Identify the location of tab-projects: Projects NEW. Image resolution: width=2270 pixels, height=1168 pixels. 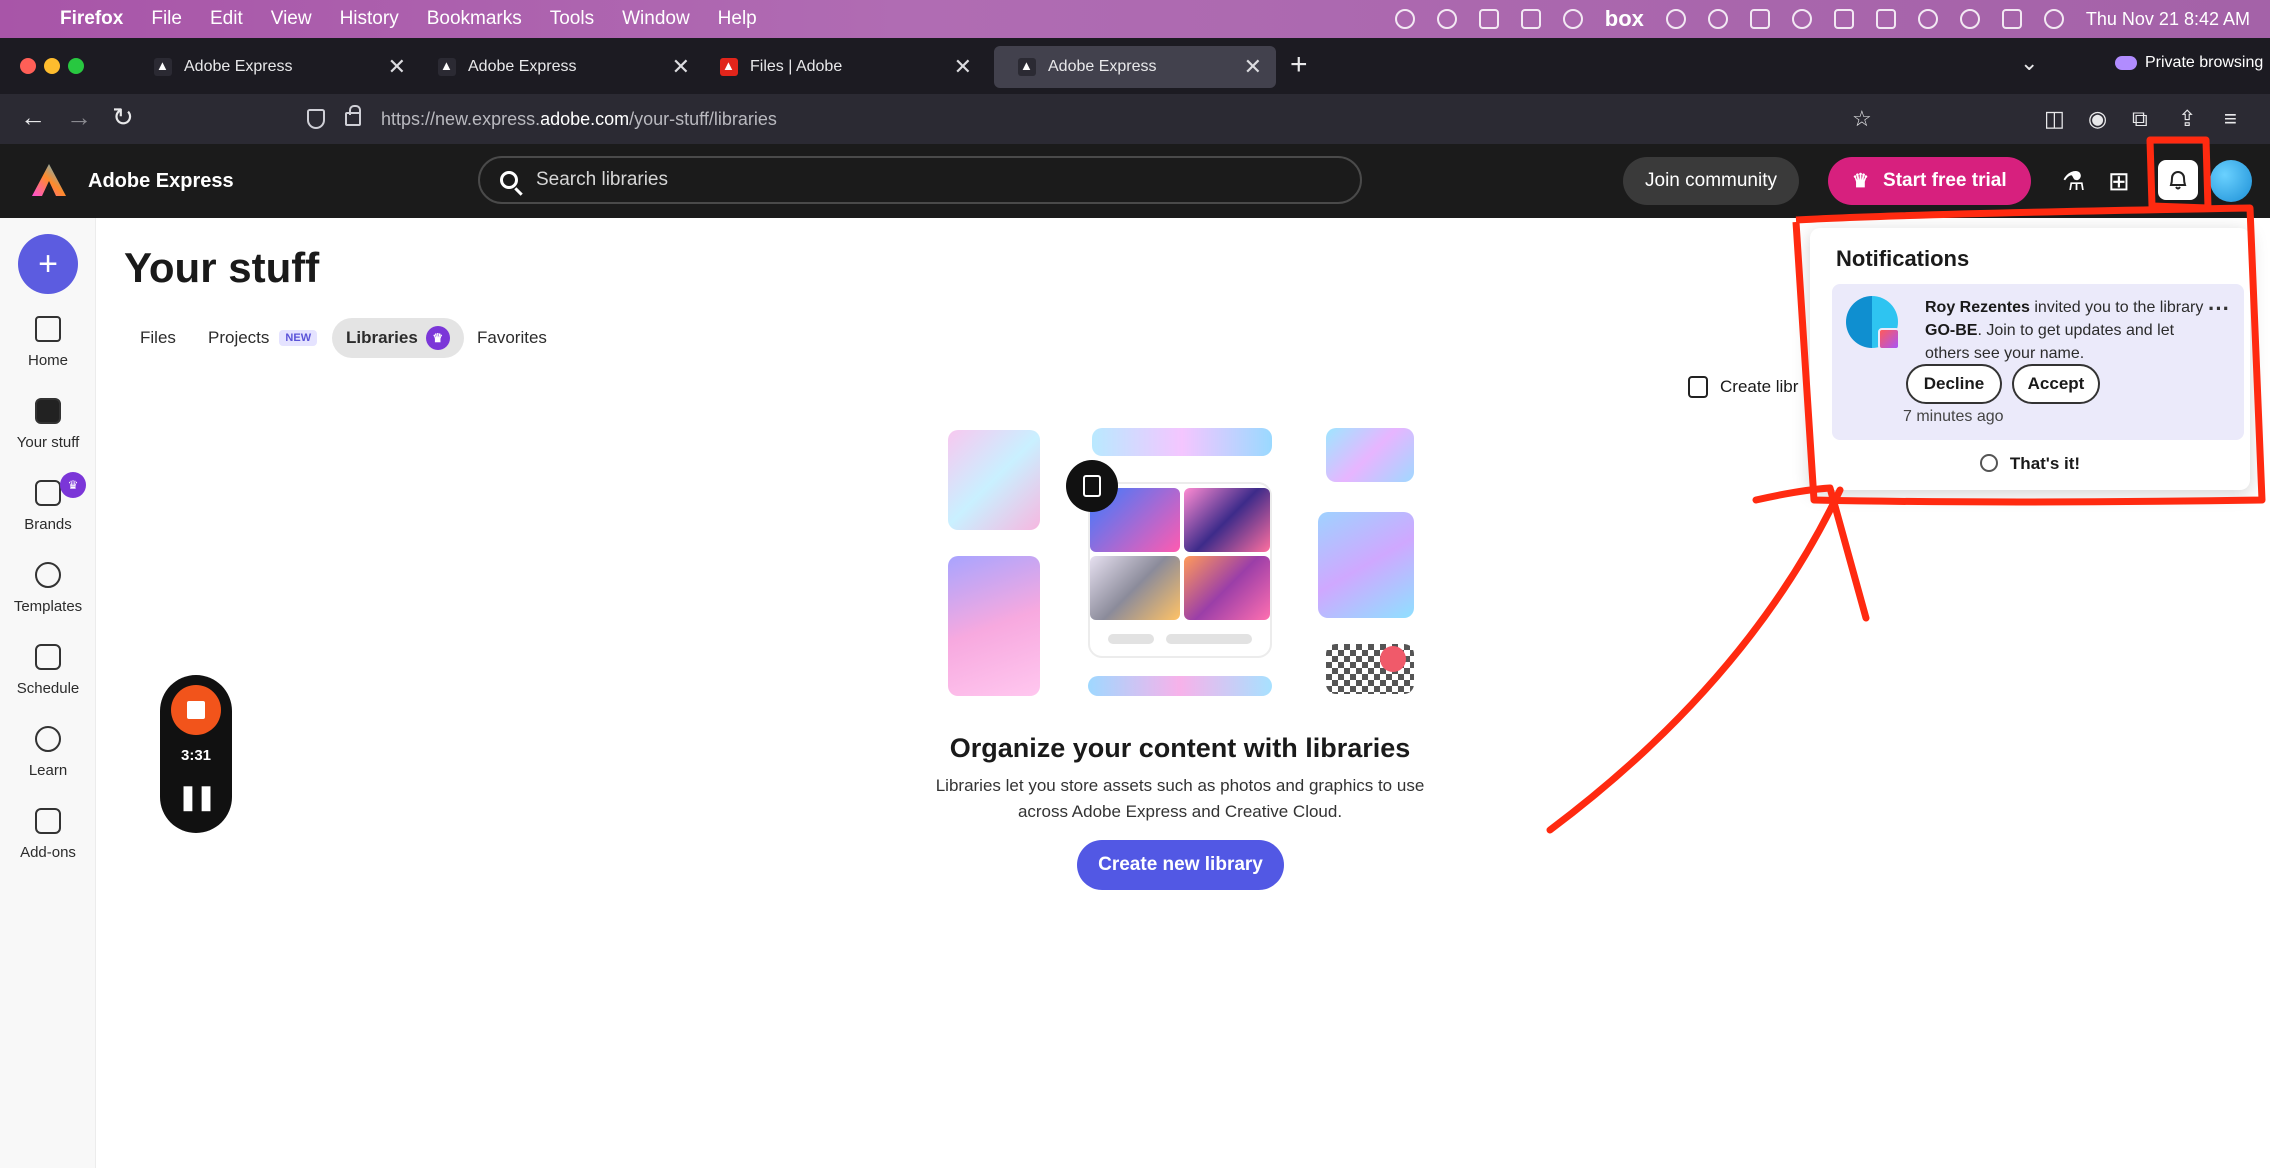
(263, 338).